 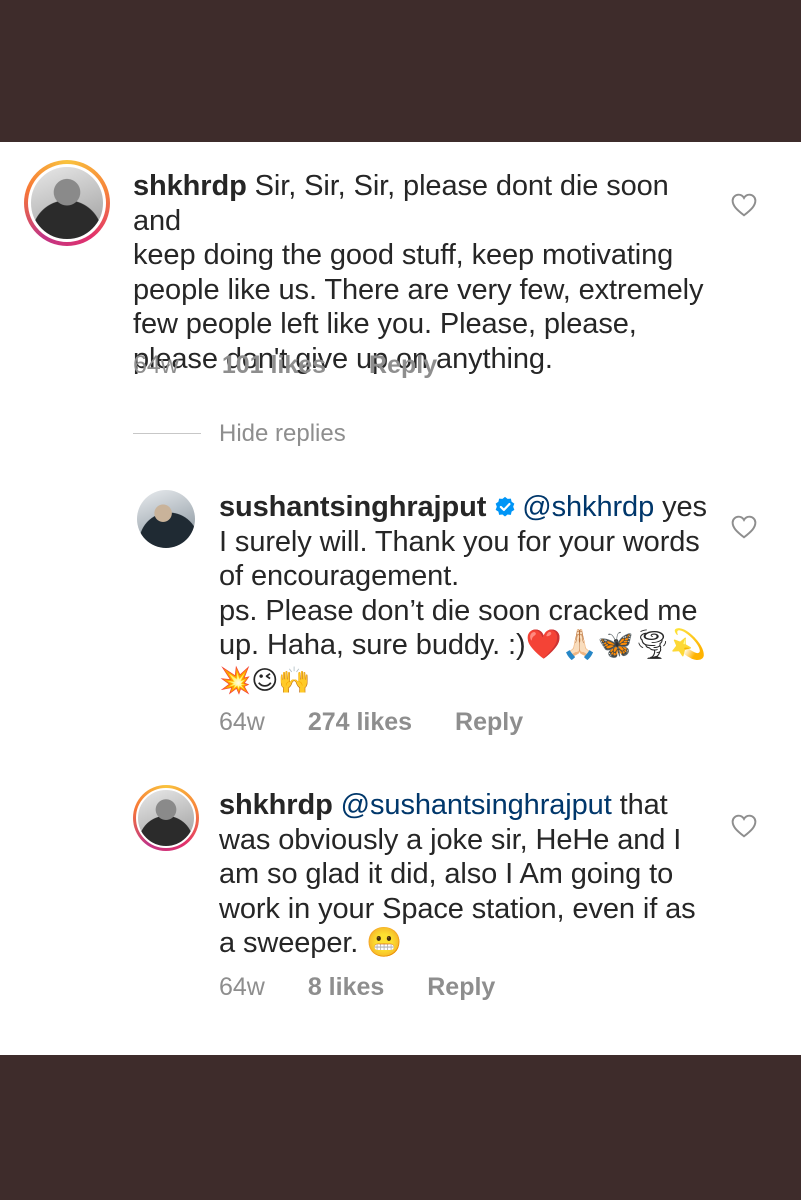 What do you see at coordinates (463, 645) in the screenshot?
I see `comment-line: up. Haha, sure buddy. :)❤️🙏🏻🦋🌪💫` at bounding box center [463, 645].